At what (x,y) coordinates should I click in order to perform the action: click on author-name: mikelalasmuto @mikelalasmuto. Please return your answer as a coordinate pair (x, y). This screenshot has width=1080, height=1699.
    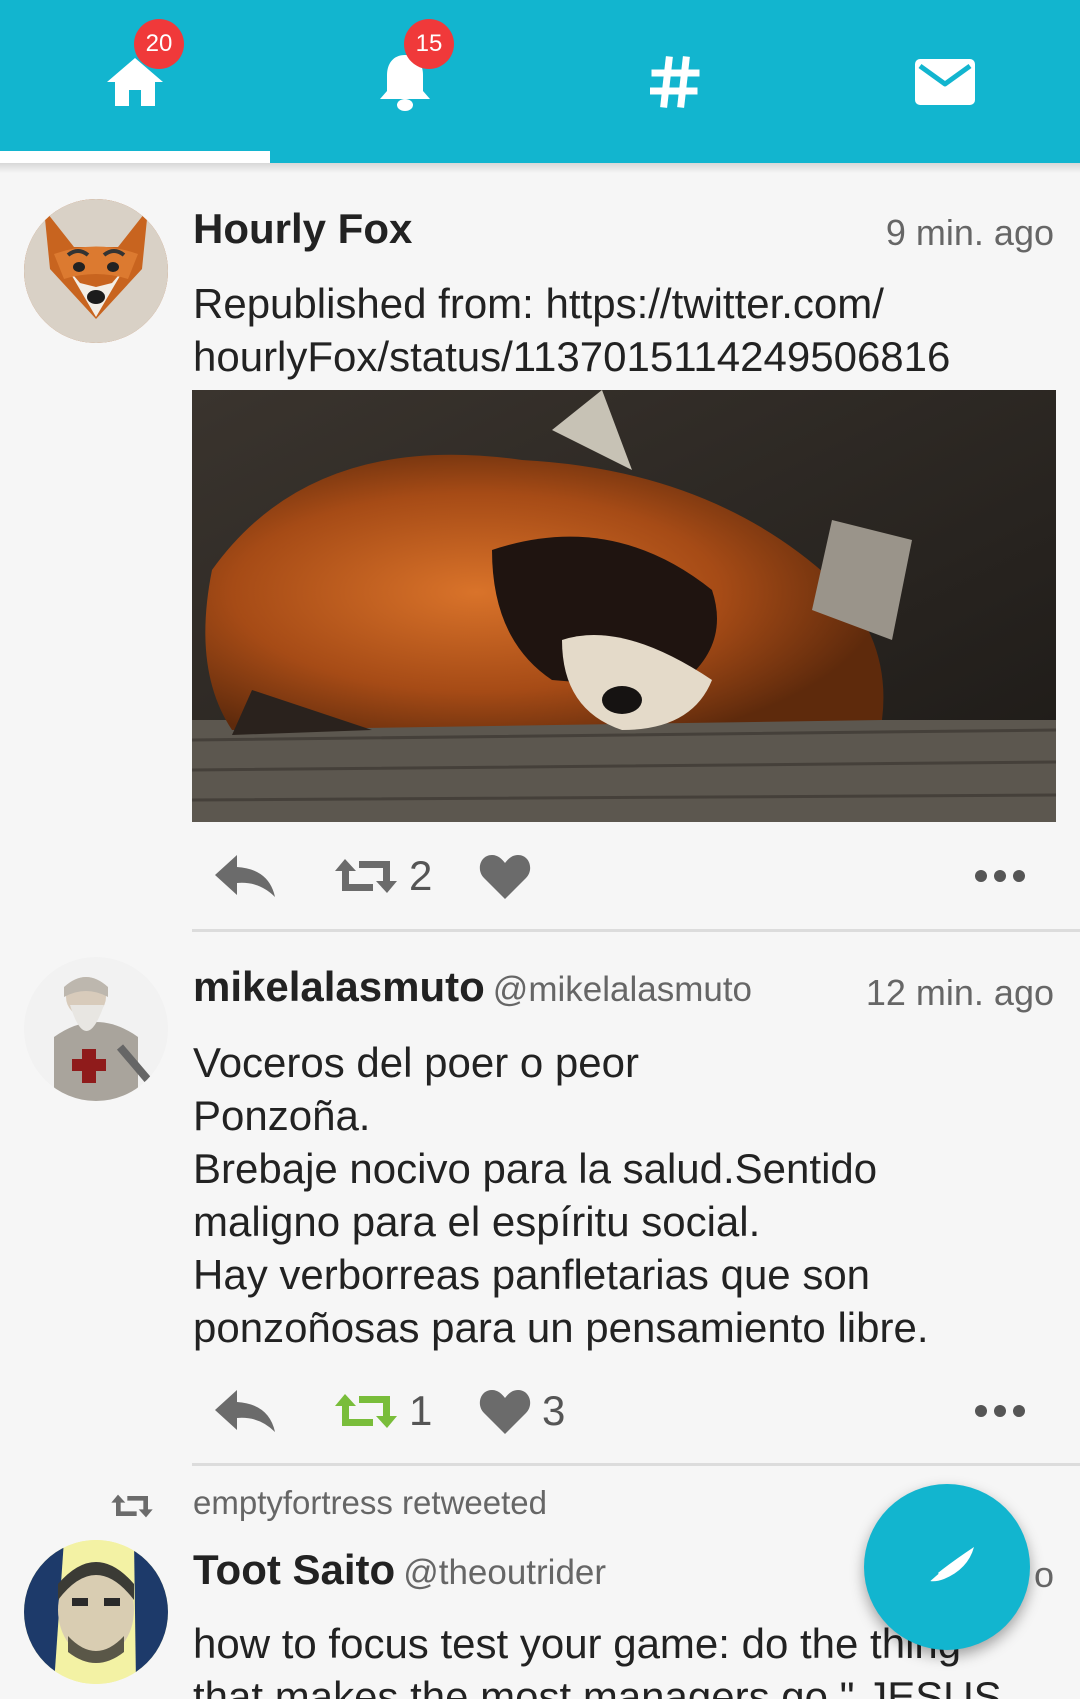
    Looking at the image, I should click on (472, 987).